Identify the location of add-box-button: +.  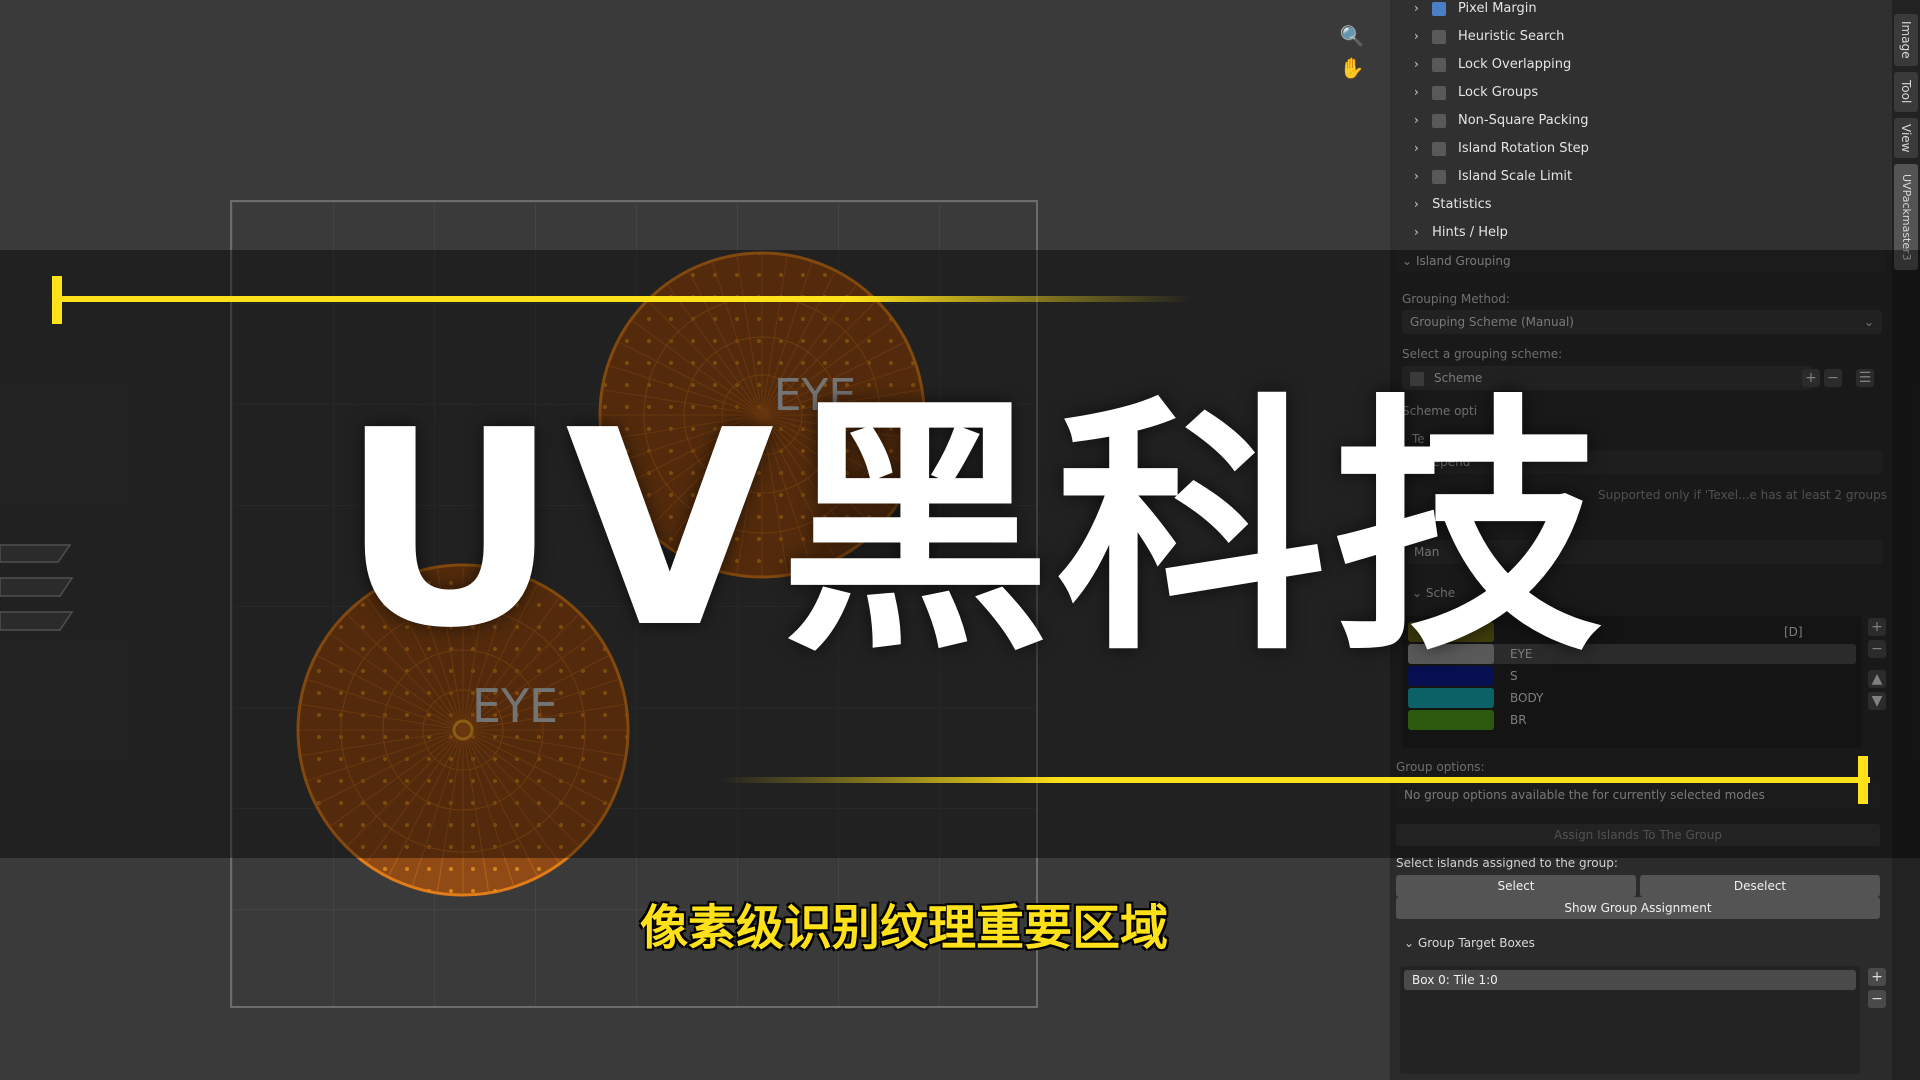
(1877, 977).